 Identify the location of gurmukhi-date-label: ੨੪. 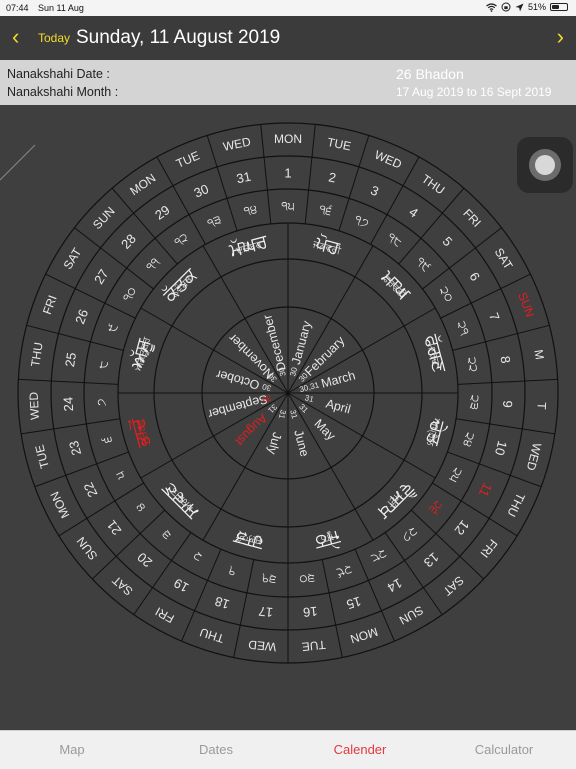
(468, 440).